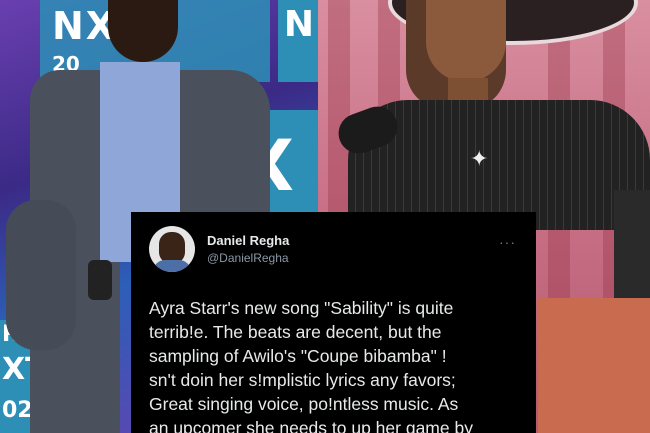 The width and height of the screenshot is (650, 433). Describe the element at coordinates (632, 245) in the screenshot. I see `mic-stand` at that location.